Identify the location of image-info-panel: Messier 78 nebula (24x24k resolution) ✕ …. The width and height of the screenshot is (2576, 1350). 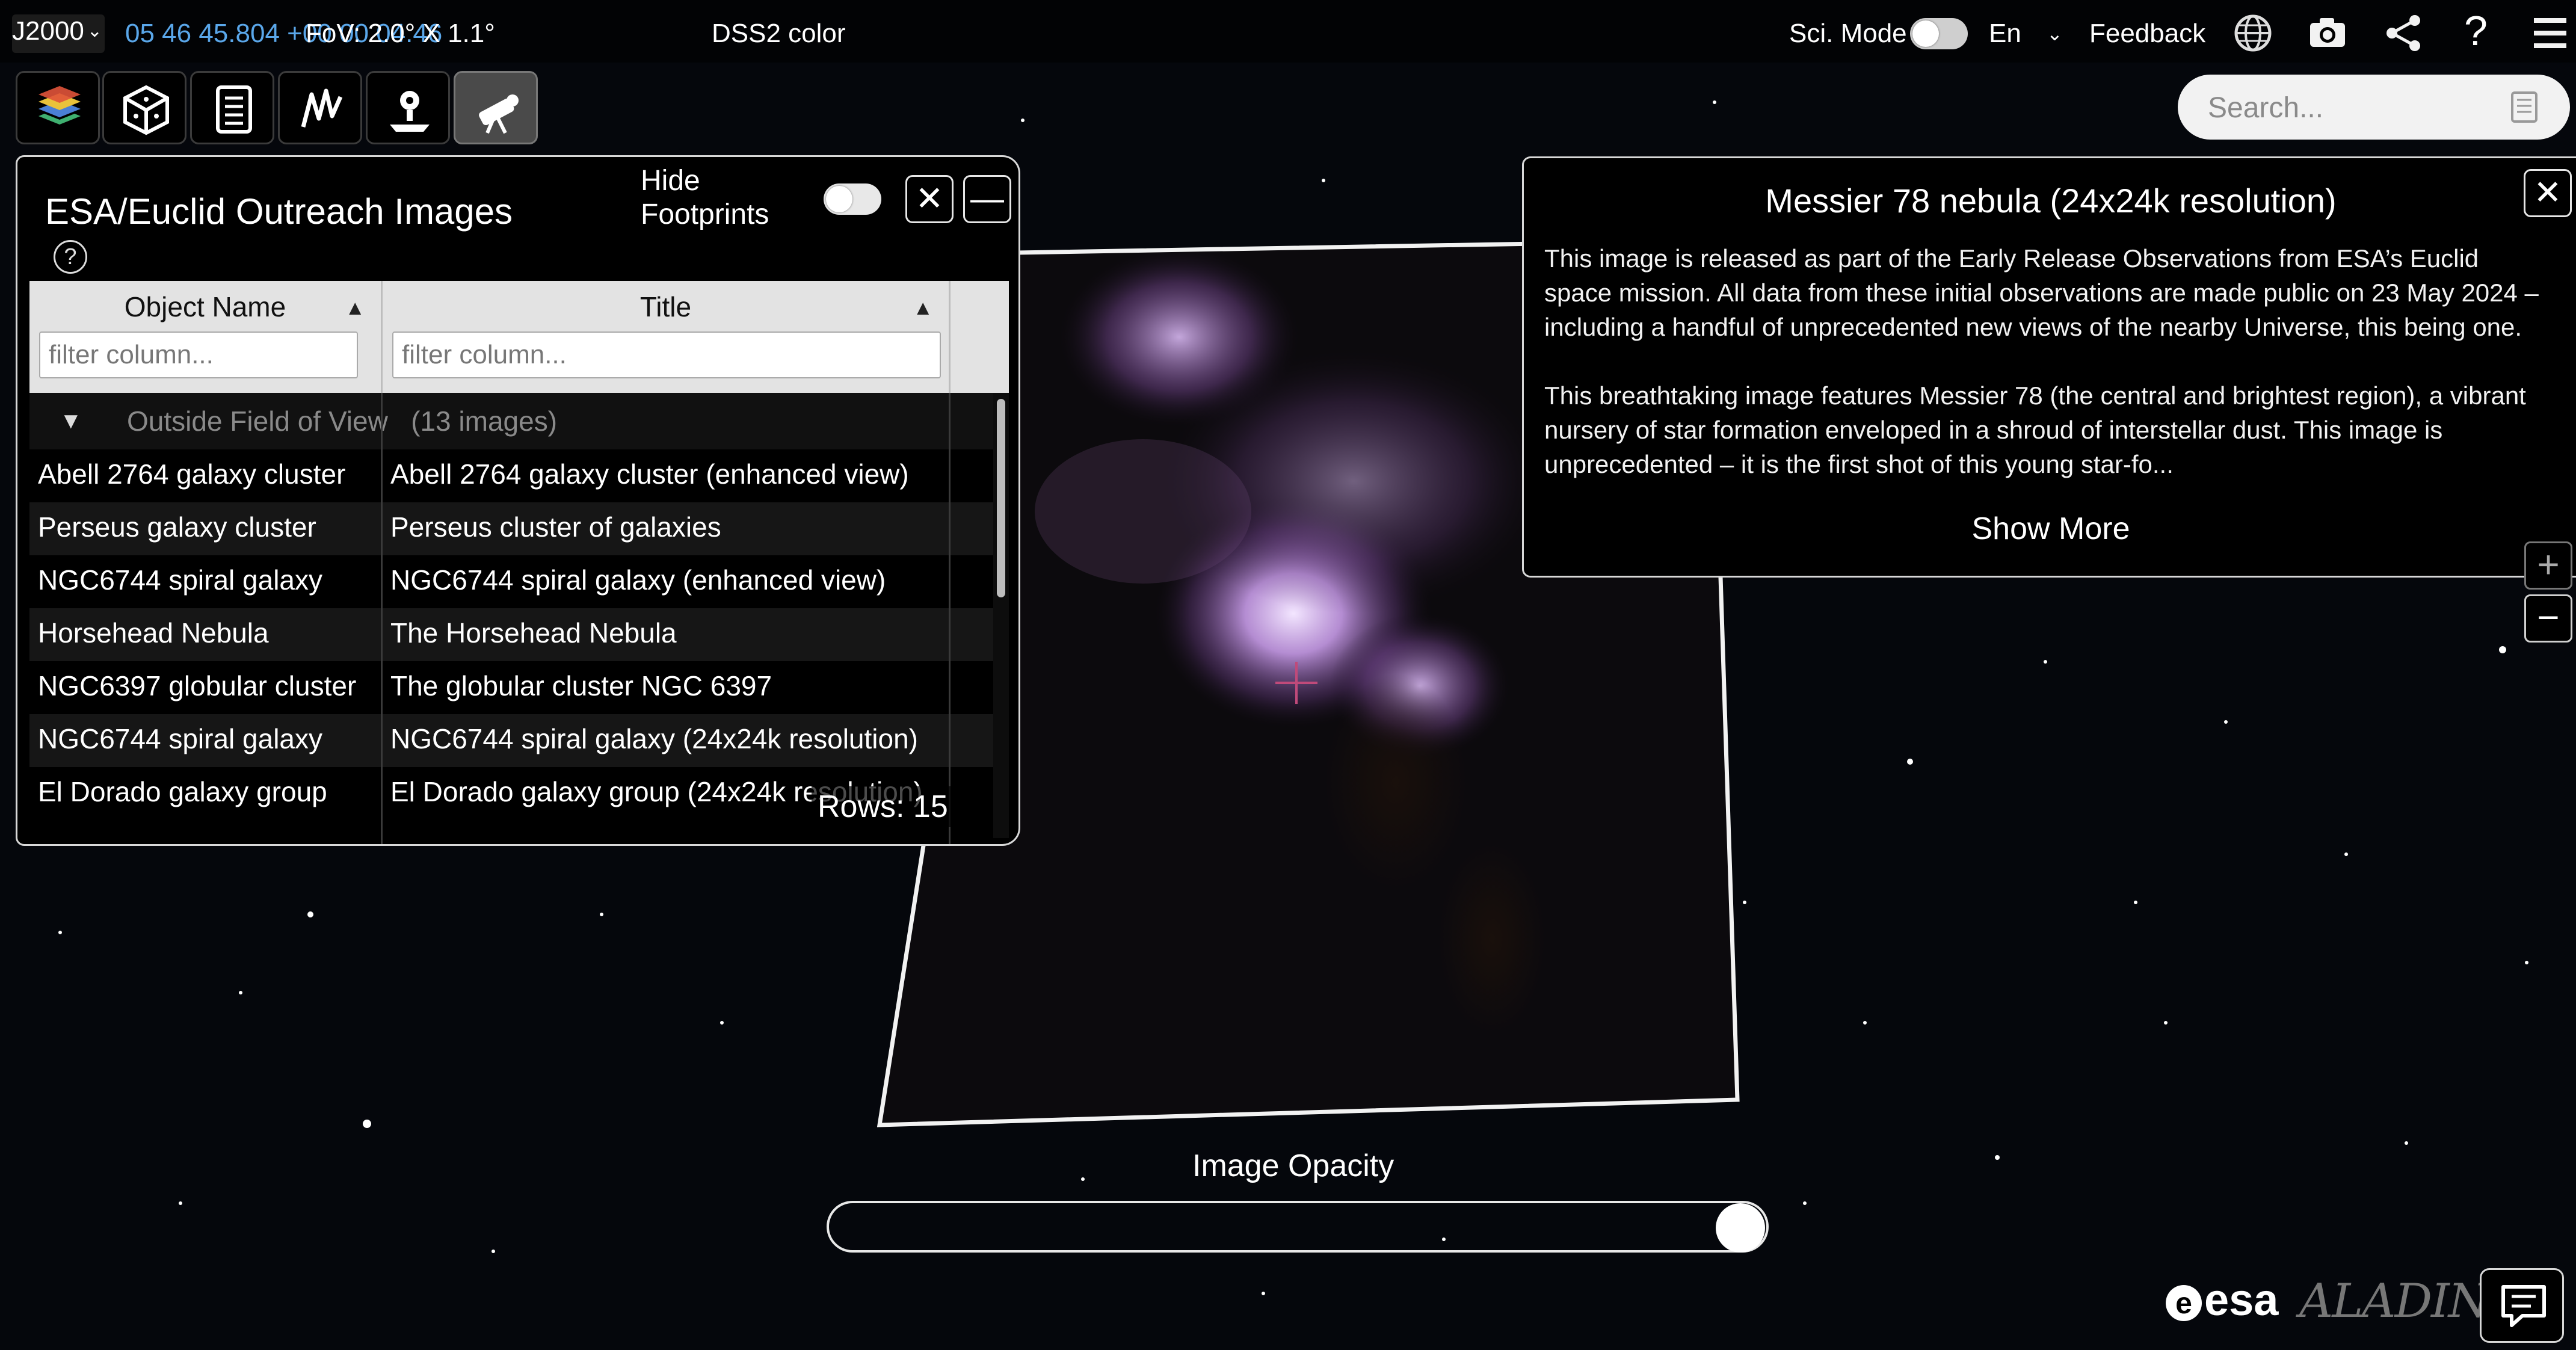
(2049, 367).